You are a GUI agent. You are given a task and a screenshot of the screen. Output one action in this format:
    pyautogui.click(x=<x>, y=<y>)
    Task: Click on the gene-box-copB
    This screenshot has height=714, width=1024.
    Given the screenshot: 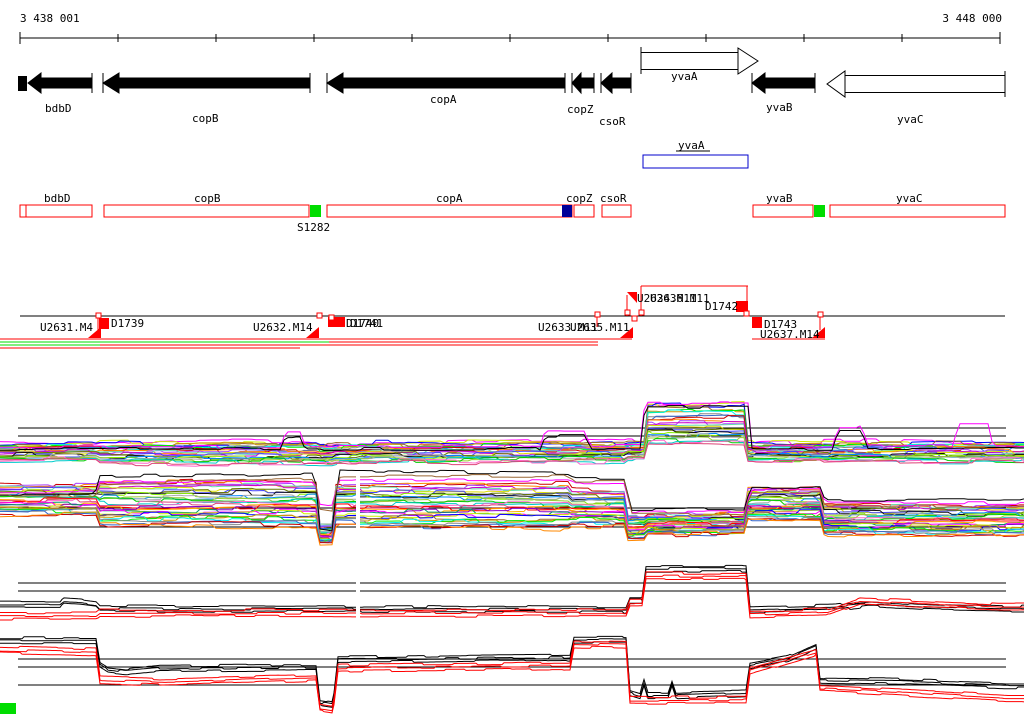 What is the action you would take?
    pyautogui.click(x=206, y=211)
    